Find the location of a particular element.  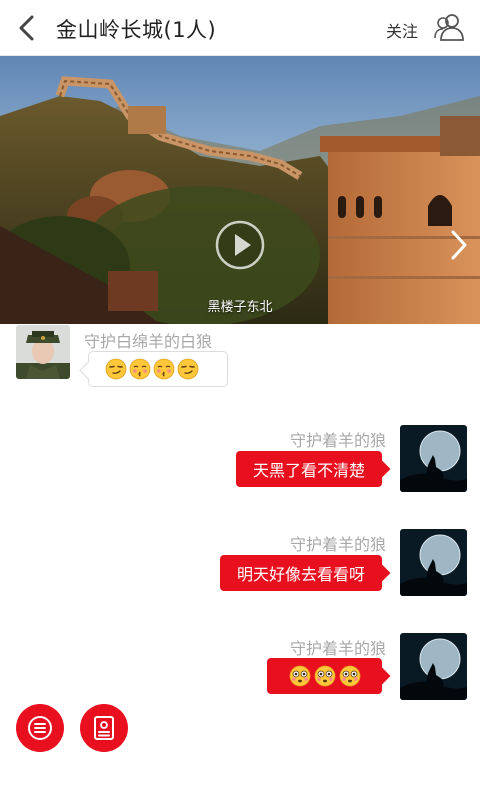

chevron-right-icon is located at coordinates (459, 245).